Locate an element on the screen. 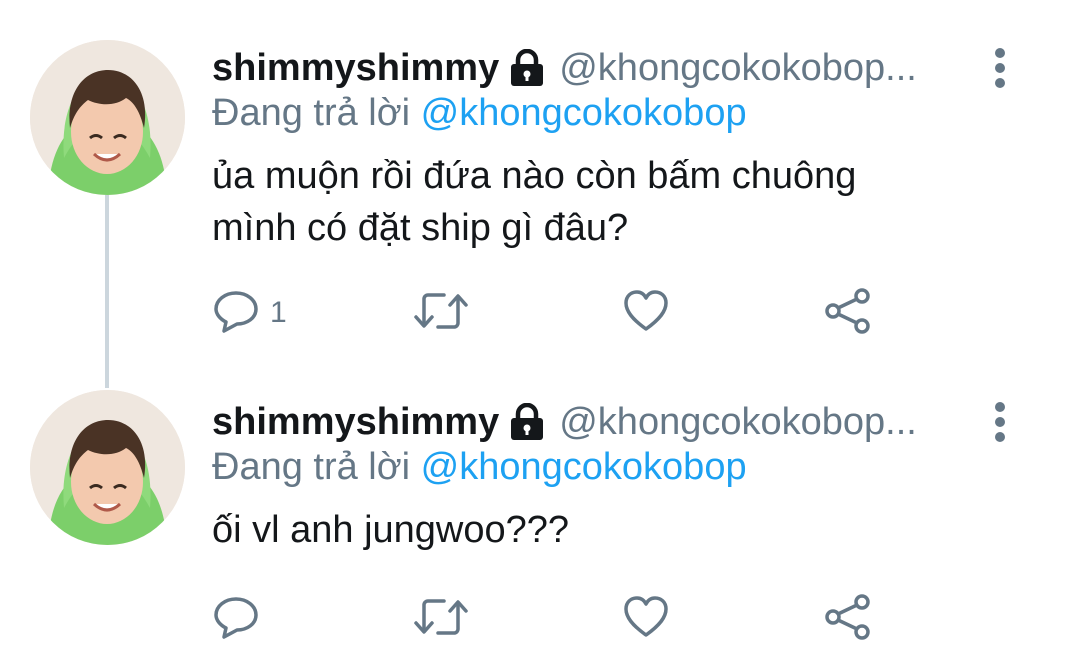  reply-count: 1 is located at coordinates (278, 312).